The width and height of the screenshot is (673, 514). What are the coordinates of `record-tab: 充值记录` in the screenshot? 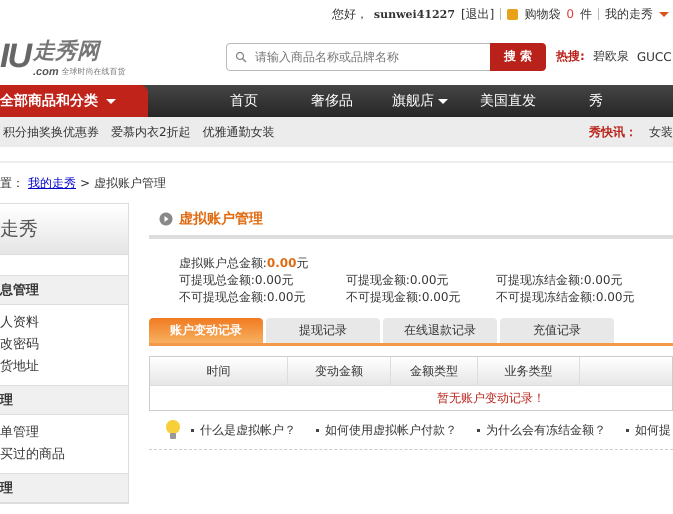 It's located at (557, 330).